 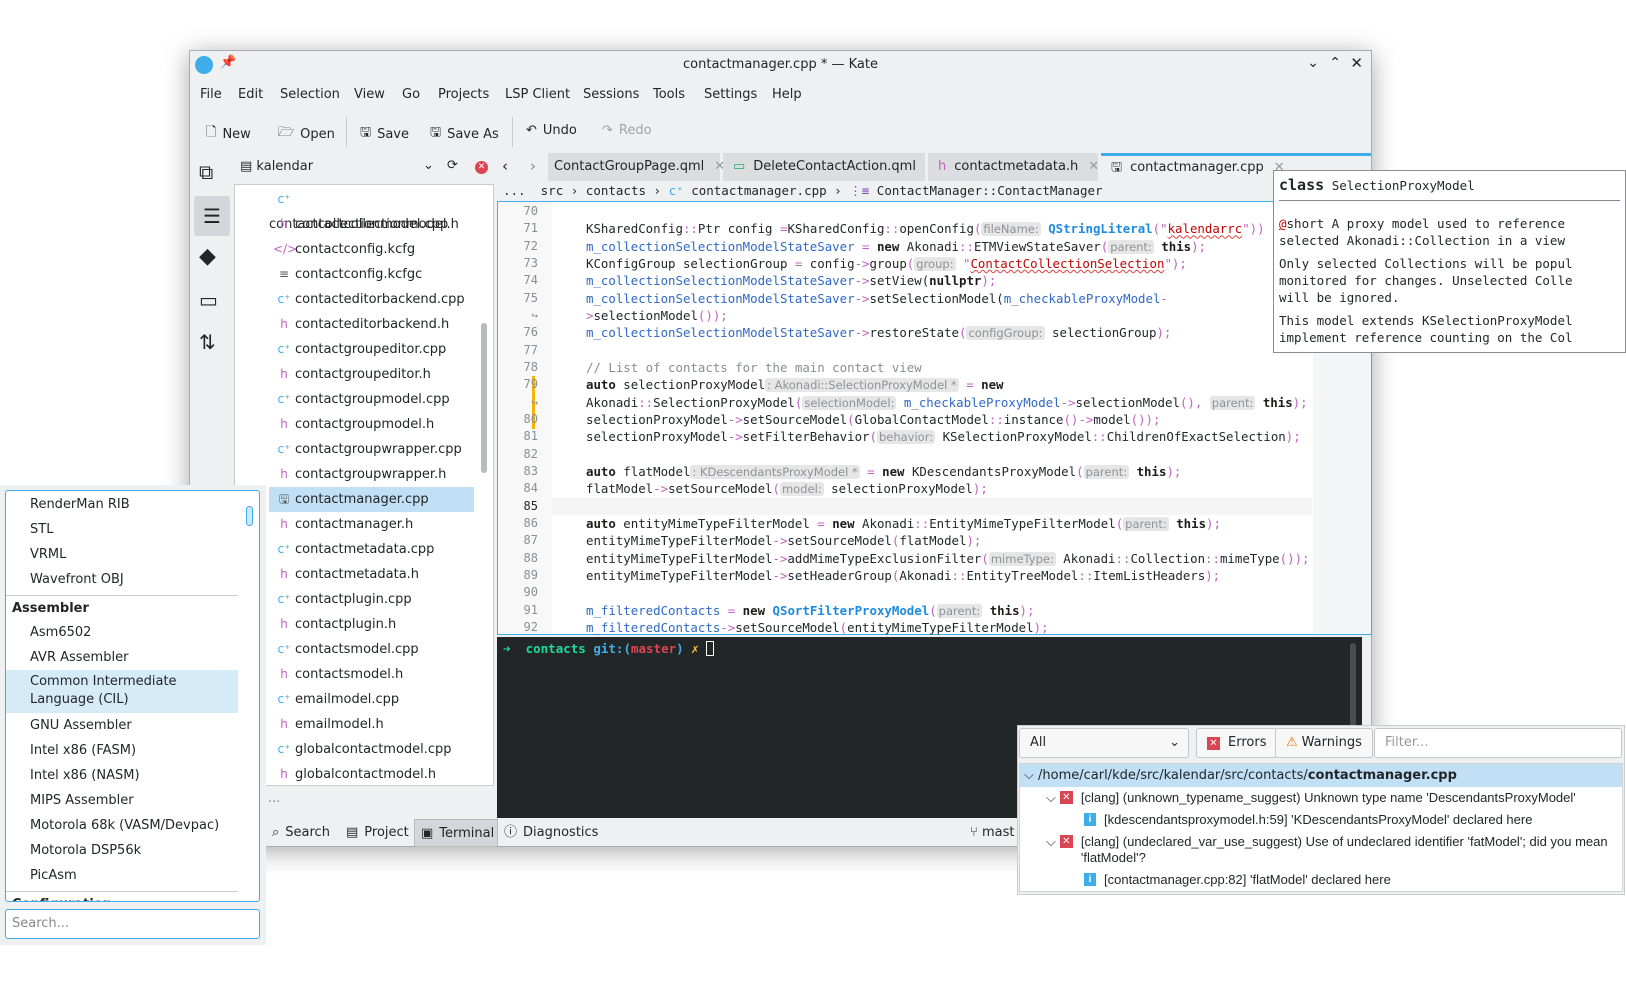 What do you see at coordinates (456, 833) in the screenshot?
I see `bottom-tab-terminal: ▣ Terminal` at bounding box center [456, 833].